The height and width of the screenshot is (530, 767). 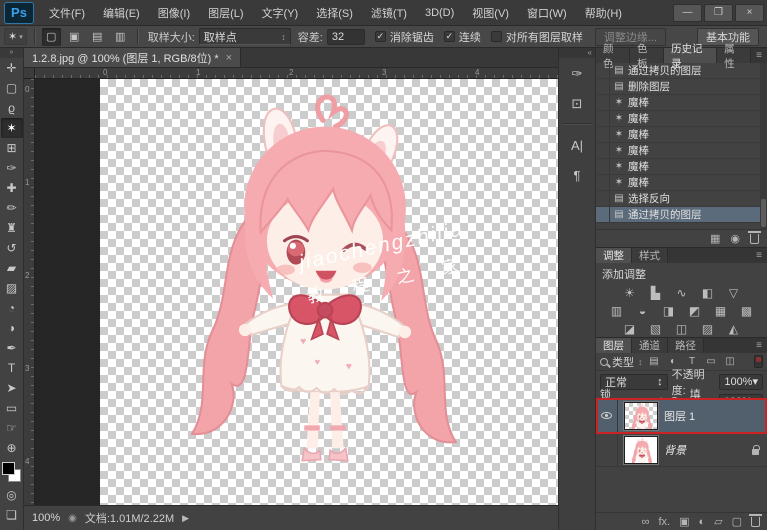 What do you see at coordinates (734, 56) in the screenshot?
I see `tab-properties: 属性` at bounding box center [734, 56].